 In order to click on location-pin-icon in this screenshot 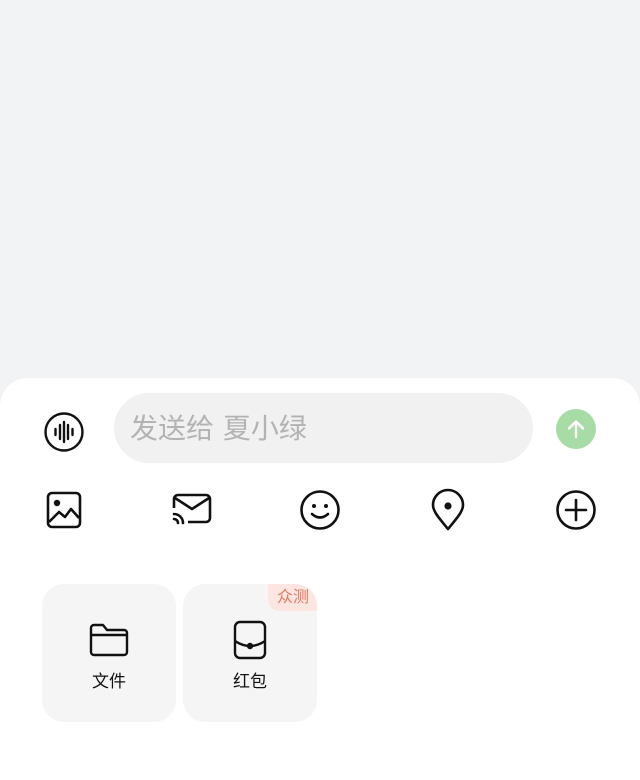, I will do `click(448, 509)`.